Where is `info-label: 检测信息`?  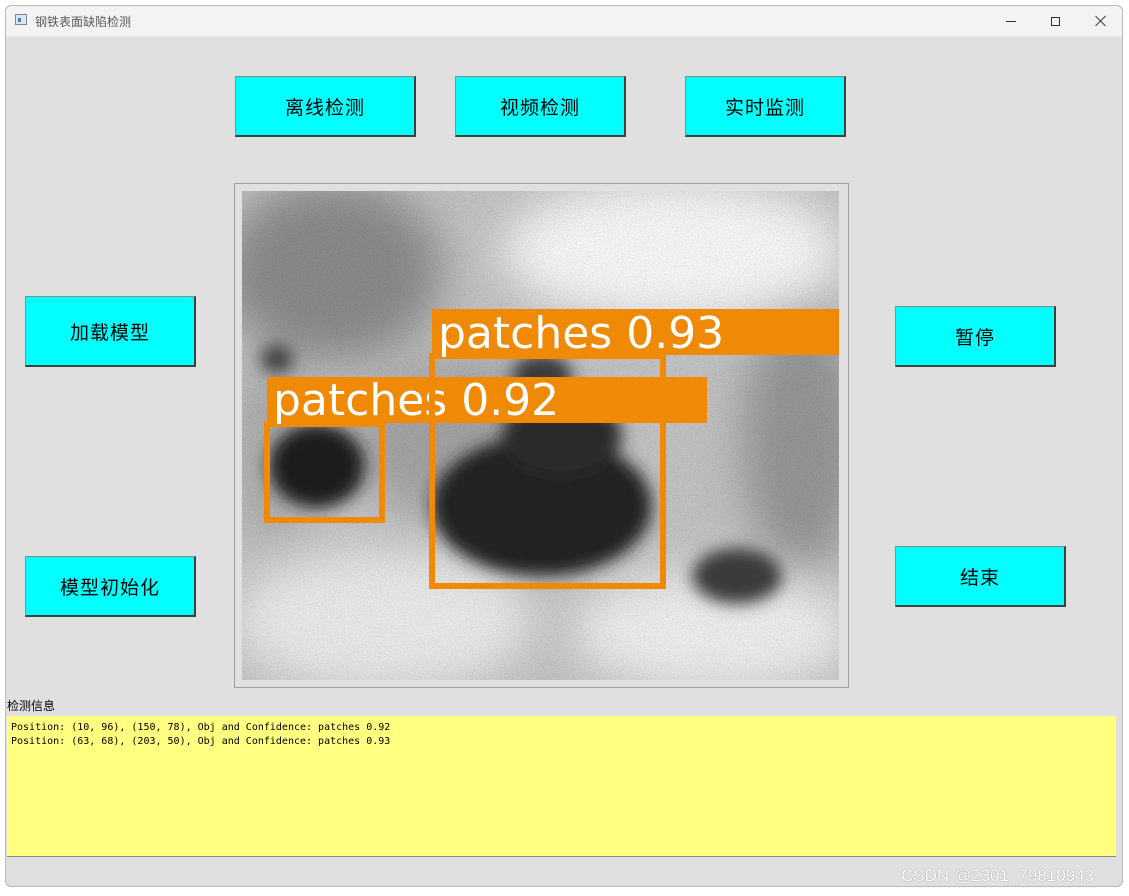 info-label: 检测信息 is located at coordinates (31, 706).